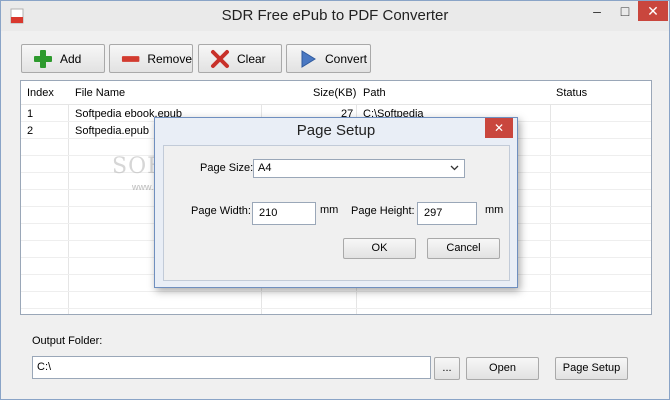 This screenshot has height=400, width=670. I want to click on add-button-label: Add, so click(71, 58).